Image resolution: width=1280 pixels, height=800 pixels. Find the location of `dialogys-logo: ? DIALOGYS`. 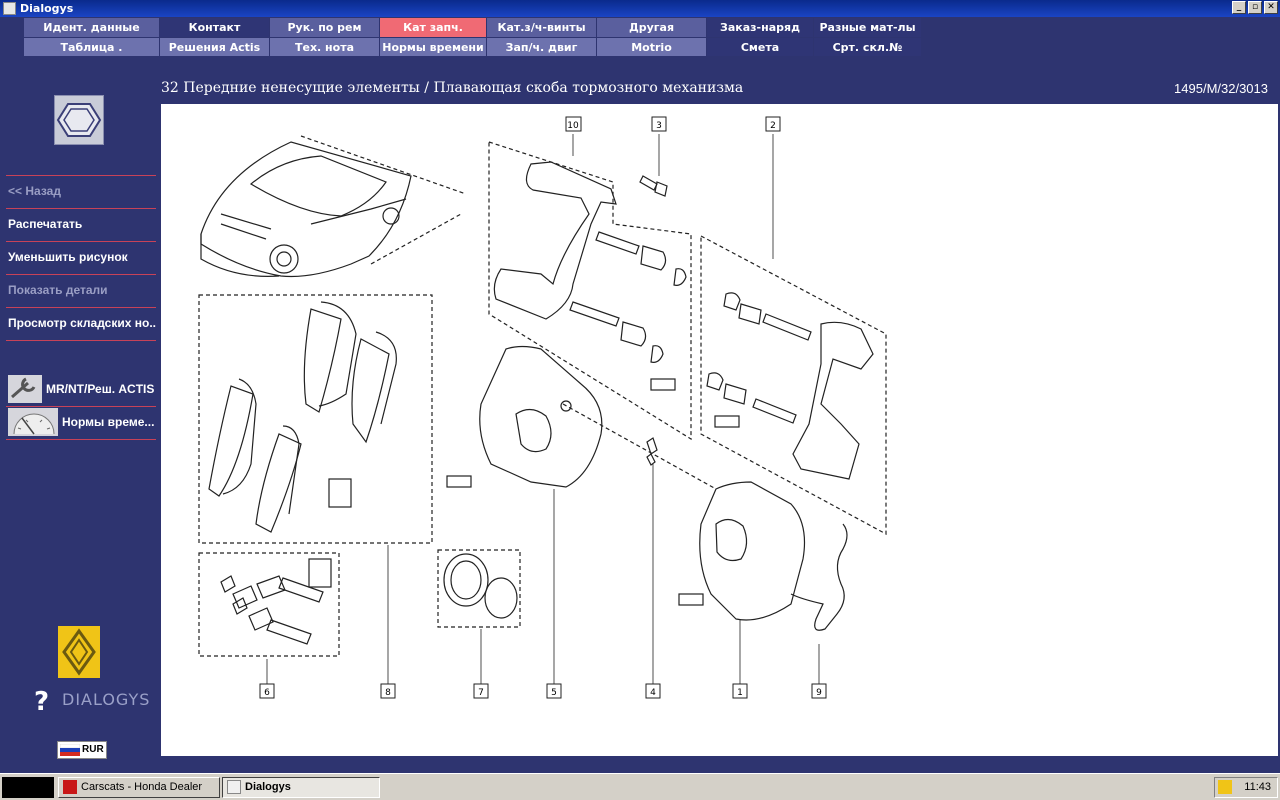

dialogys-logo: ? DIALOGYS is located at coordinates (91, 702).